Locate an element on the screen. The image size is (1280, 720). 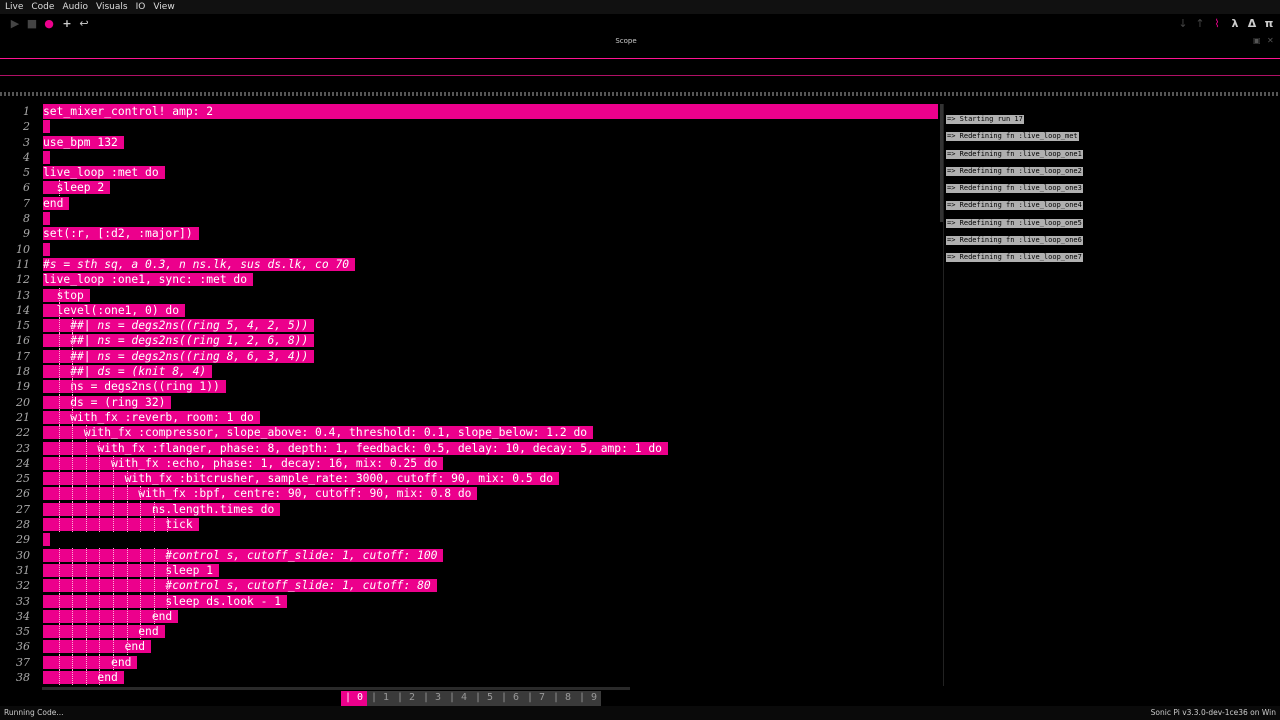
menu-code: Code is located at coordinates (41, 7).